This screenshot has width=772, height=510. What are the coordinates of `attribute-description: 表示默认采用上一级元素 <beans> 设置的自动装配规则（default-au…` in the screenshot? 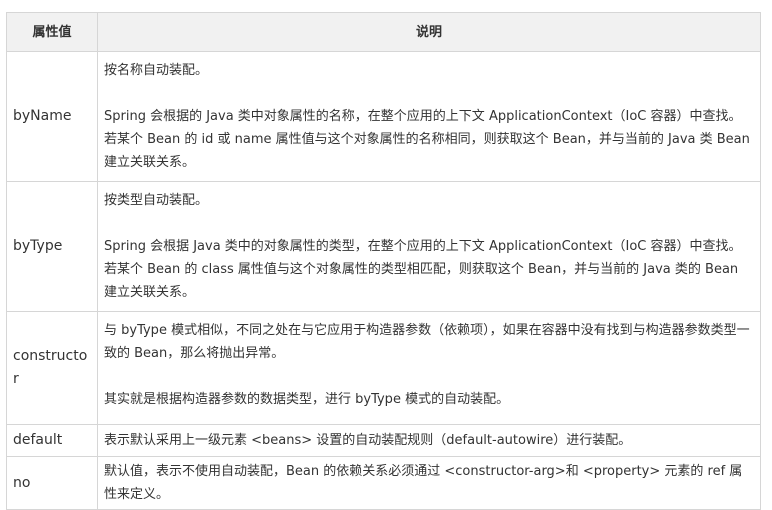 It's located at (429, 440).